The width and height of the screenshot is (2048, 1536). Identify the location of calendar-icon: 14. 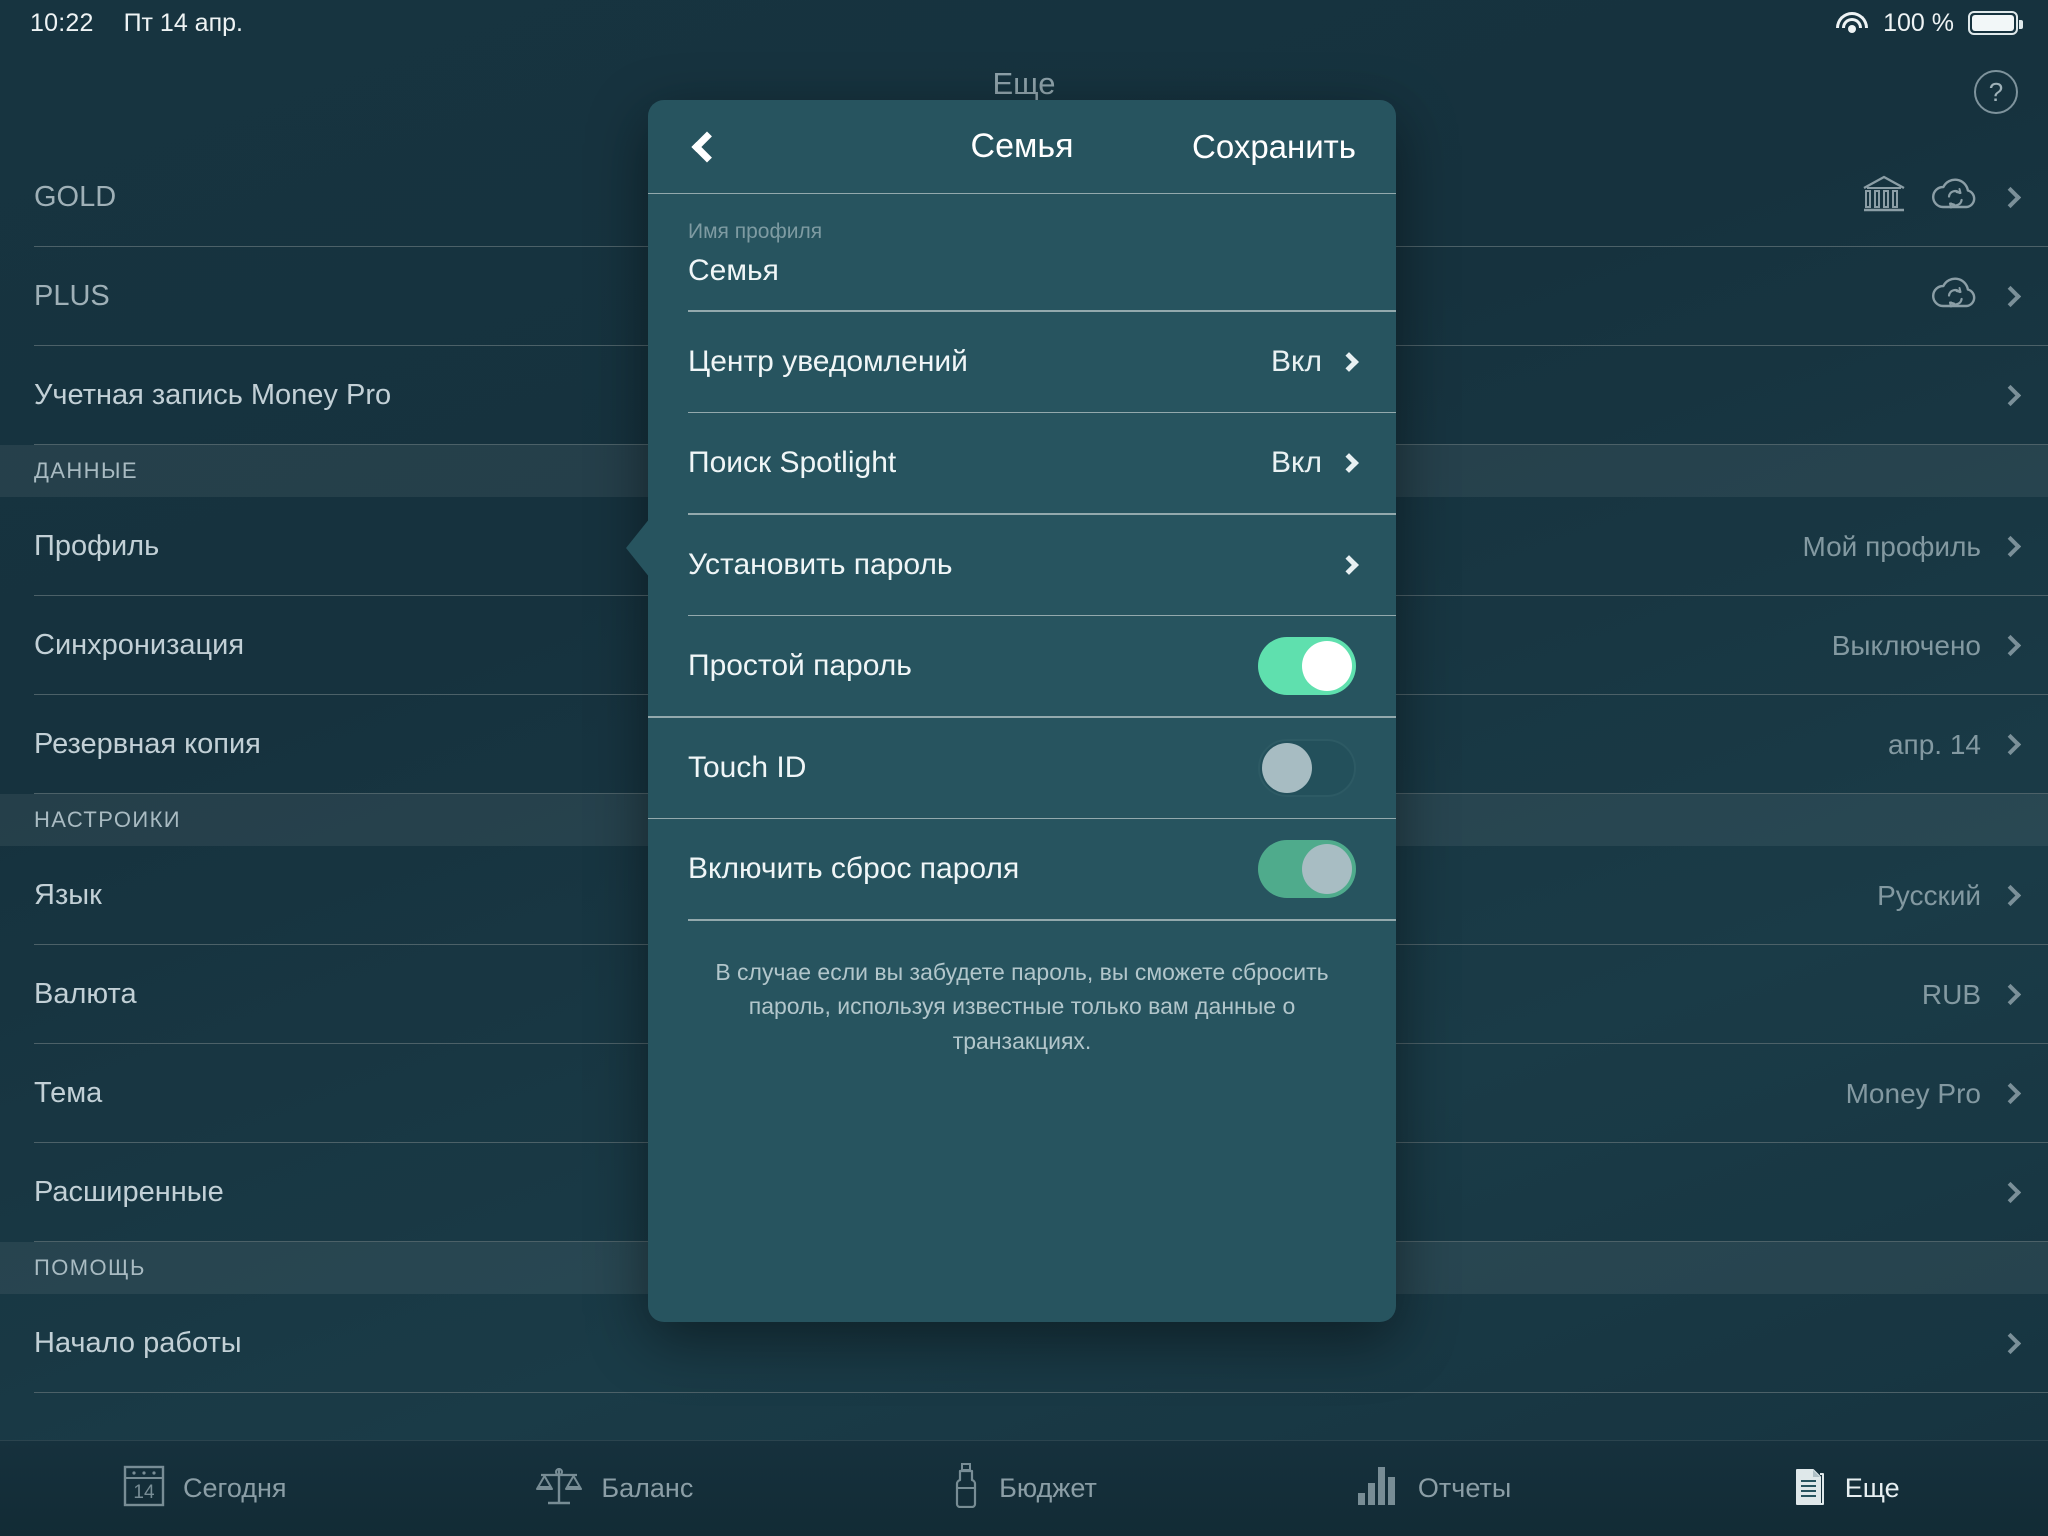
(144, 1488).